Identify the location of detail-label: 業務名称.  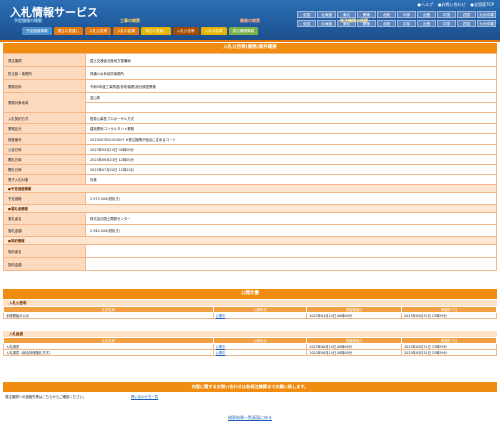
(44, 86).